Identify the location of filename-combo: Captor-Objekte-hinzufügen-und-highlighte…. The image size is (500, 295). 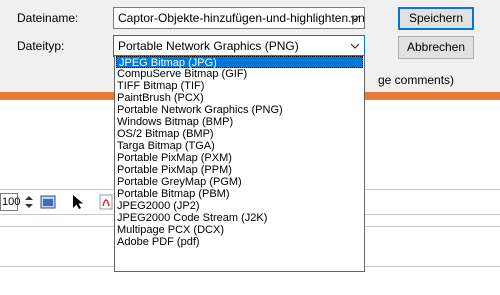
(239, 18).